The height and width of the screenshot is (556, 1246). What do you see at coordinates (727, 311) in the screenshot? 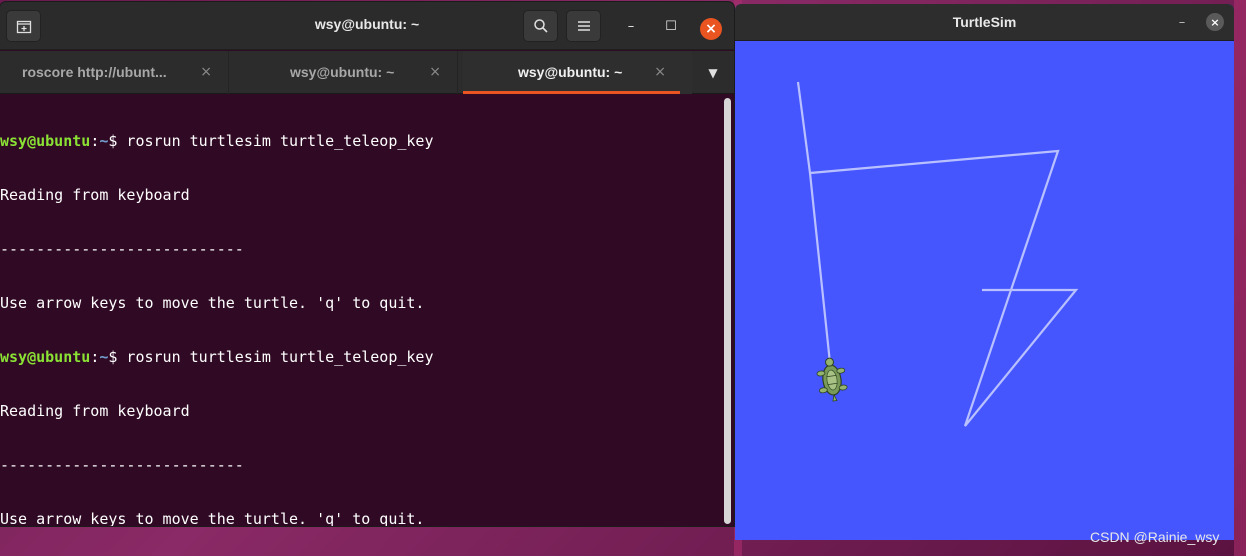
I see `terminal-scrollbar` at bounding box center [727, 311].